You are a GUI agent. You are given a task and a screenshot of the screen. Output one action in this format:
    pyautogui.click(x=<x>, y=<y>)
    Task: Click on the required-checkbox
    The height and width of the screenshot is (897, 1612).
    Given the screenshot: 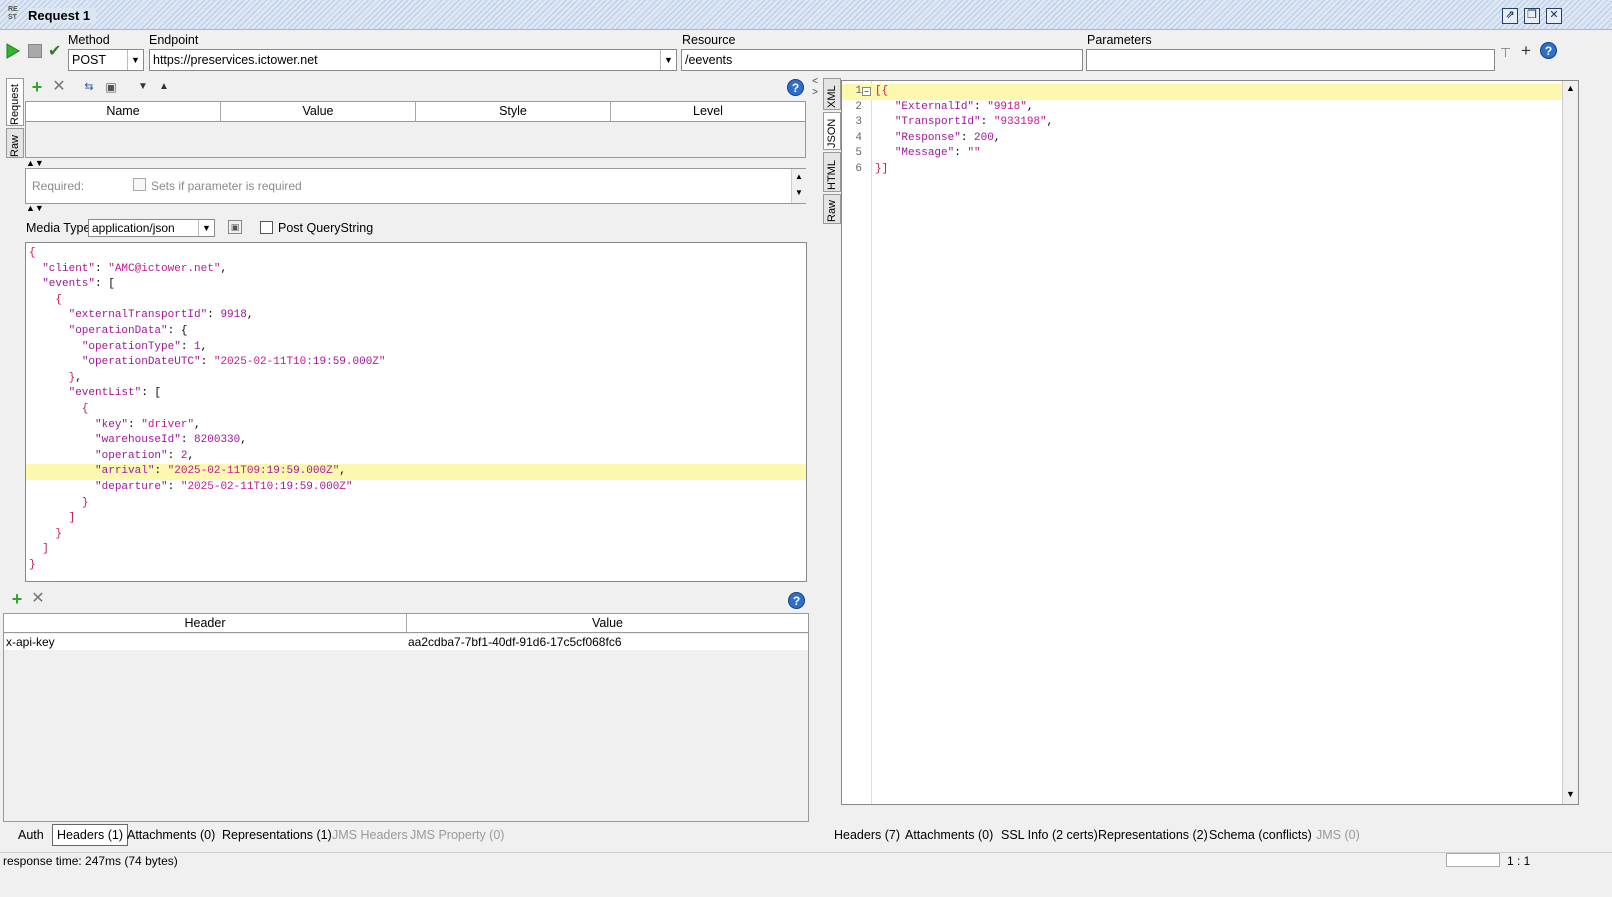 What is the action you would take?
    pyautogui.click(x=139, y=184)
    